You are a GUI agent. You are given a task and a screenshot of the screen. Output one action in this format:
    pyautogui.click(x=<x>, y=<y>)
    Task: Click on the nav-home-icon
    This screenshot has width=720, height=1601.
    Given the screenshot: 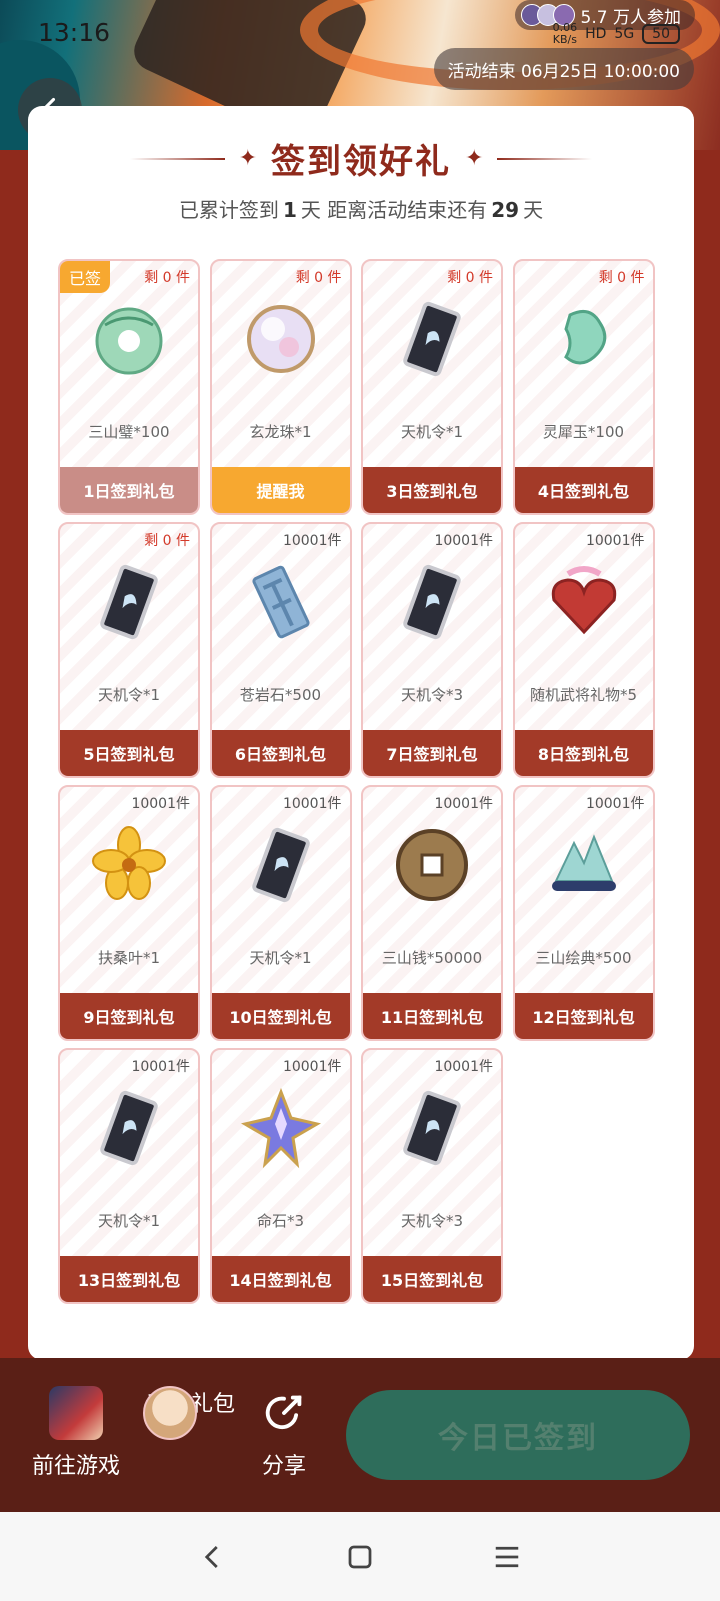 What is the action you would take?
    pyautogui.click(x=360, y=1557)
    